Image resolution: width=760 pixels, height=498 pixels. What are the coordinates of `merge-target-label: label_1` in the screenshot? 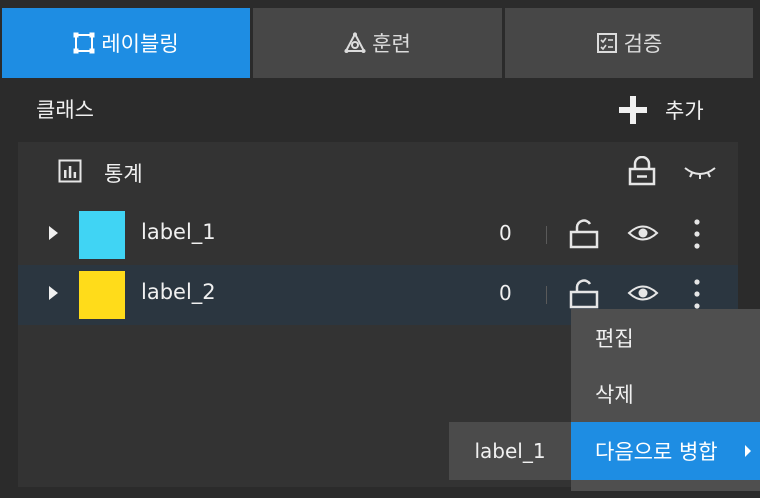 It's located at (510, 451).